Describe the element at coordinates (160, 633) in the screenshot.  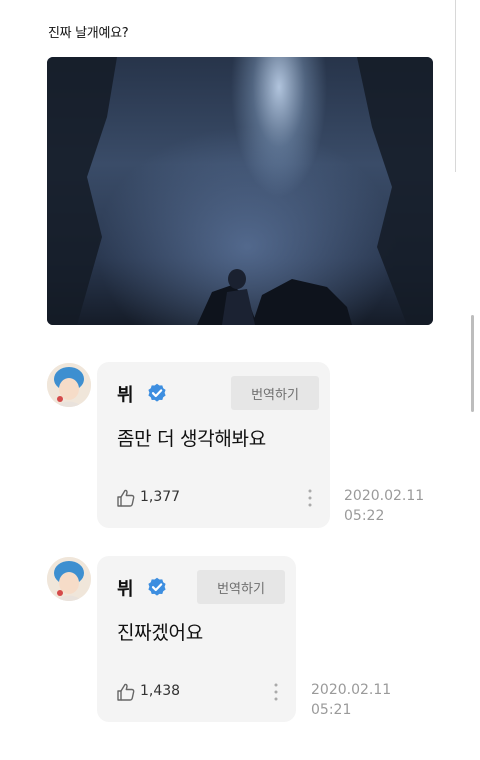
I see `comment-message: 진짜겠어요` at that location.